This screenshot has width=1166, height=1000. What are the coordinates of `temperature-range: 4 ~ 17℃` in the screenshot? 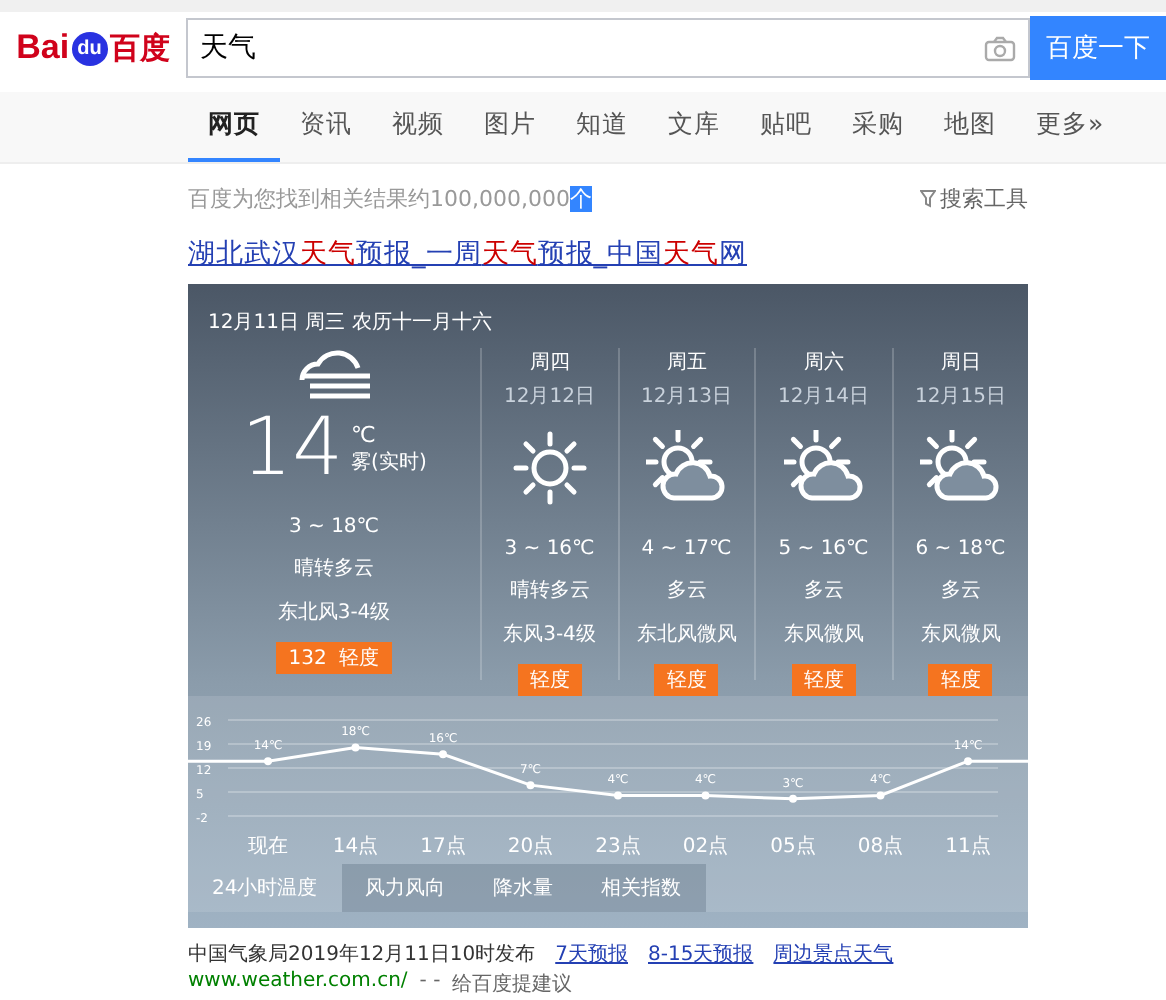 It's located at (686, 549).